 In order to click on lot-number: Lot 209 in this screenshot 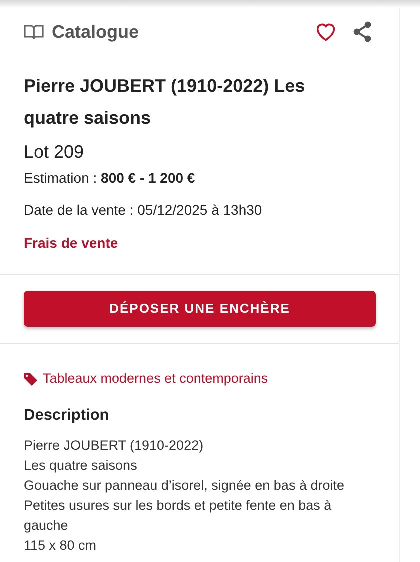, I will do `click(55, 152)`.